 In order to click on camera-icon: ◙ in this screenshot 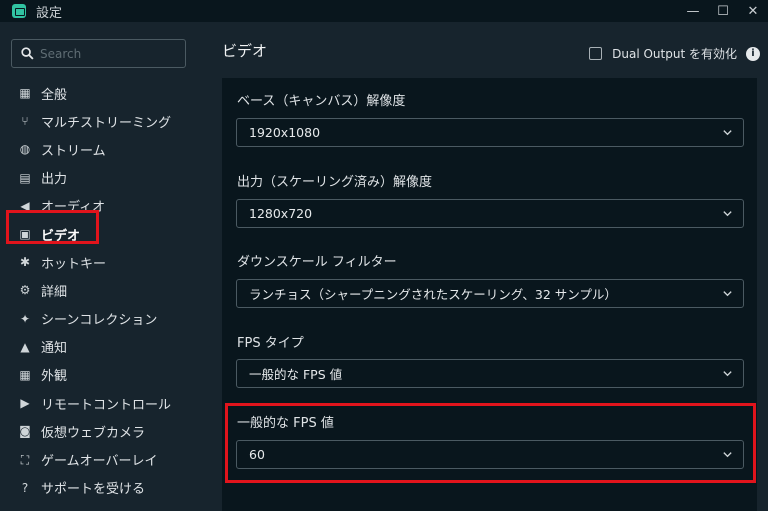, I will do `click(25, 431)`.